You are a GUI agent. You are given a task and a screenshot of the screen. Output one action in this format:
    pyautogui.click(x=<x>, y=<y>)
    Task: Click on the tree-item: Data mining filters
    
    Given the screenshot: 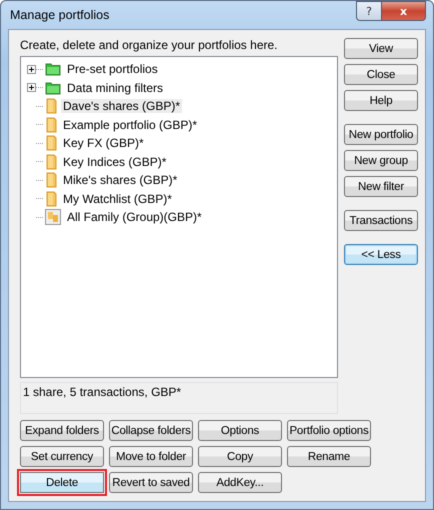 What is the action you would take?
    pyautogui.click(x=115, y=87)
    